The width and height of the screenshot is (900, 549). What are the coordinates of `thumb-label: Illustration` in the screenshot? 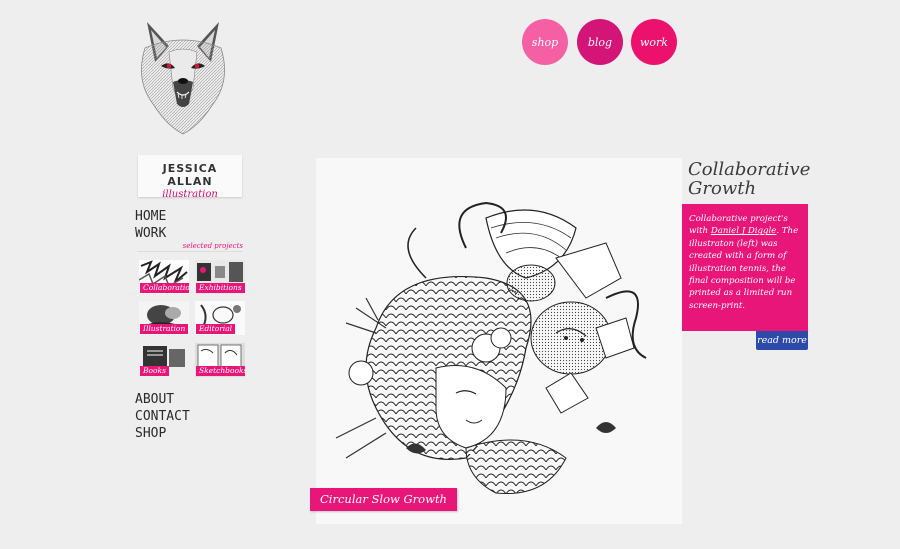 It's located at (164, 329).